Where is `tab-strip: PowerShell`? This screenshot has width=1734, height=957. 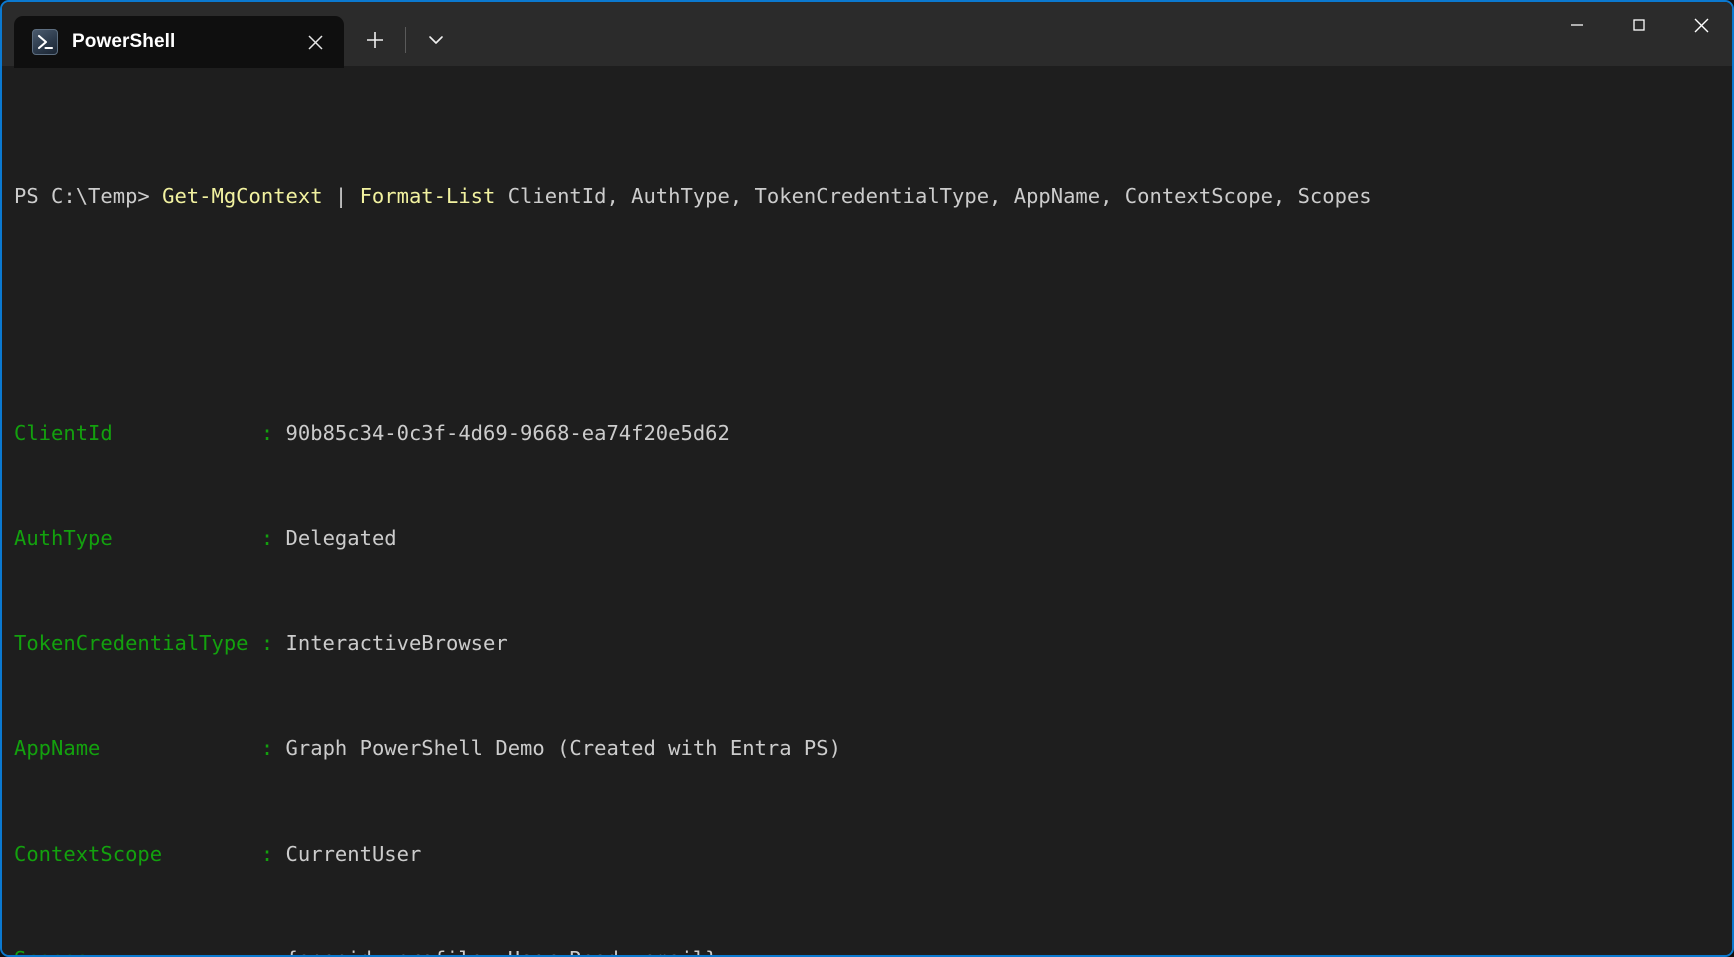
tab-strip: PowerShell is located at coordinates (229, 35).